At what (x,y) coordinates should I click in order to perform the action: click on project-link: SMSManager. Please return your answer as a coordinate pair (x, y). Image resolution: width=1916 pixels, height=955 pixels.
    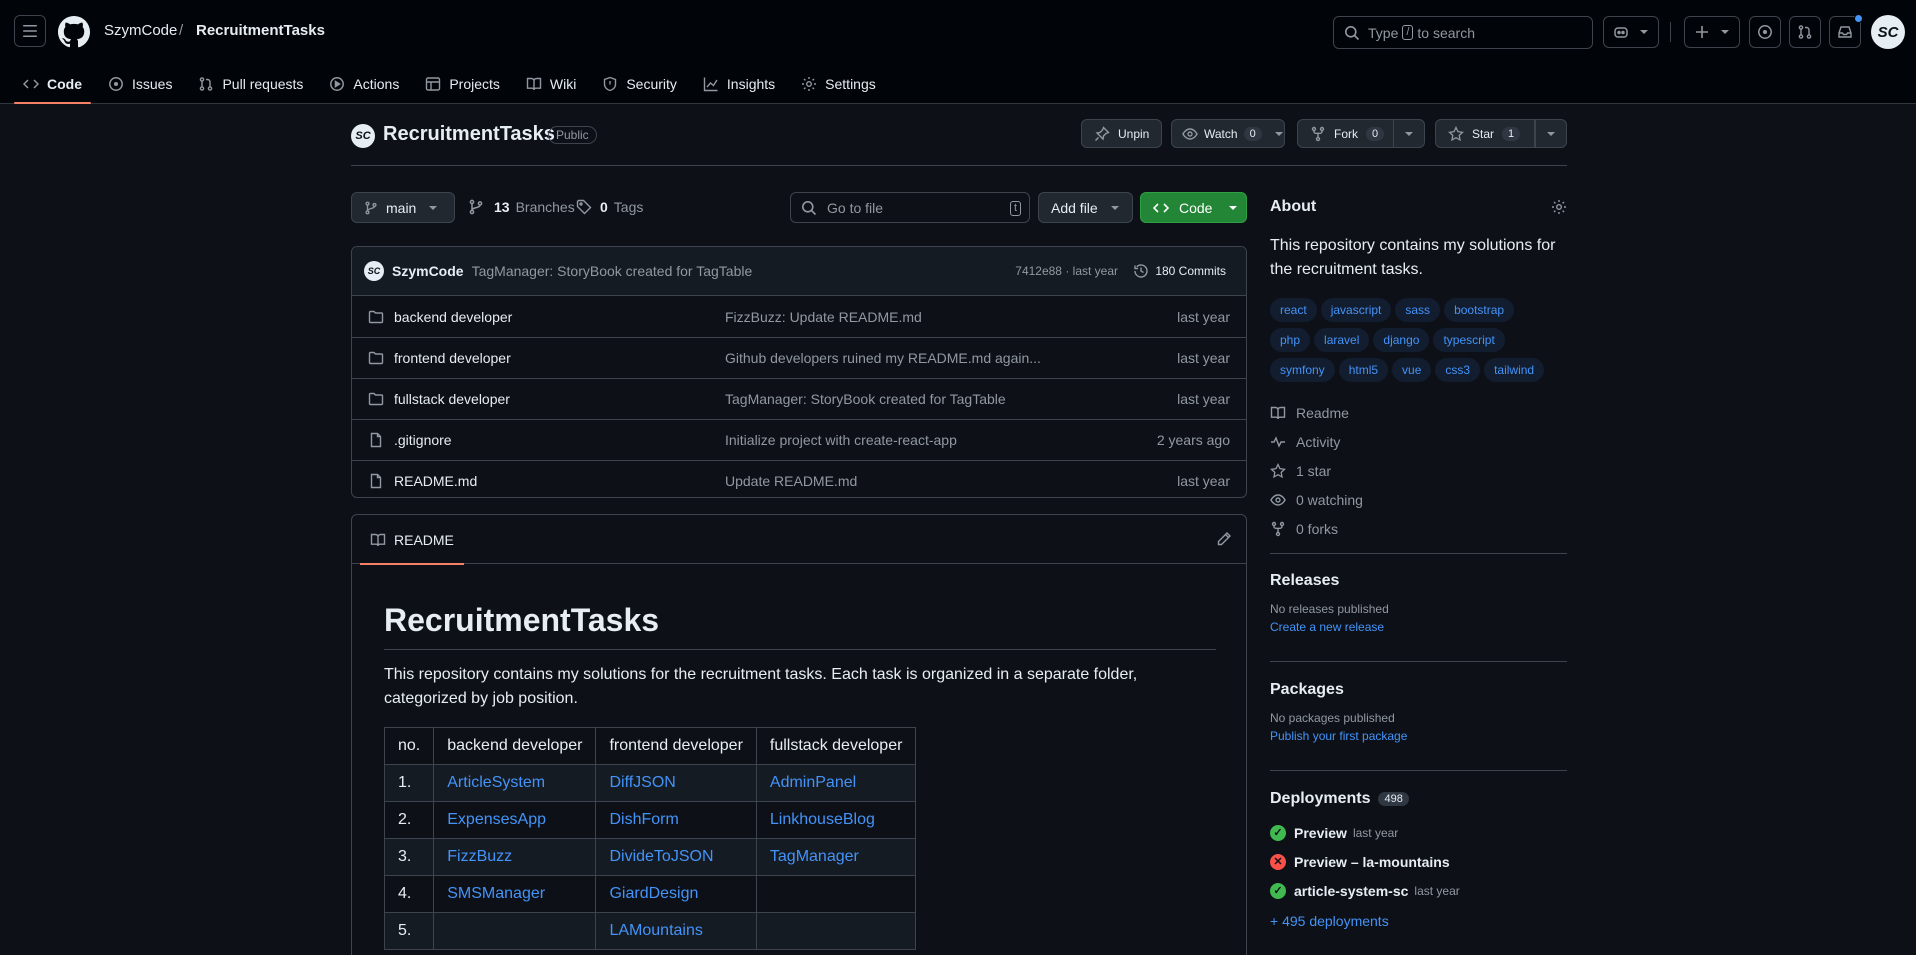
    Looking at the image, I should click on (496, 893).